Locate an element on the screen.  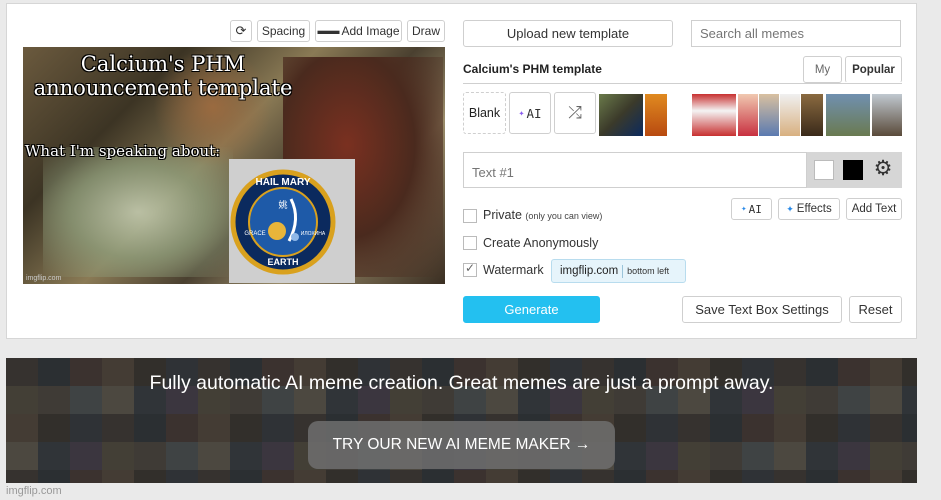
shuffle-icon: ⤮ is located at coordinates (575, 112).